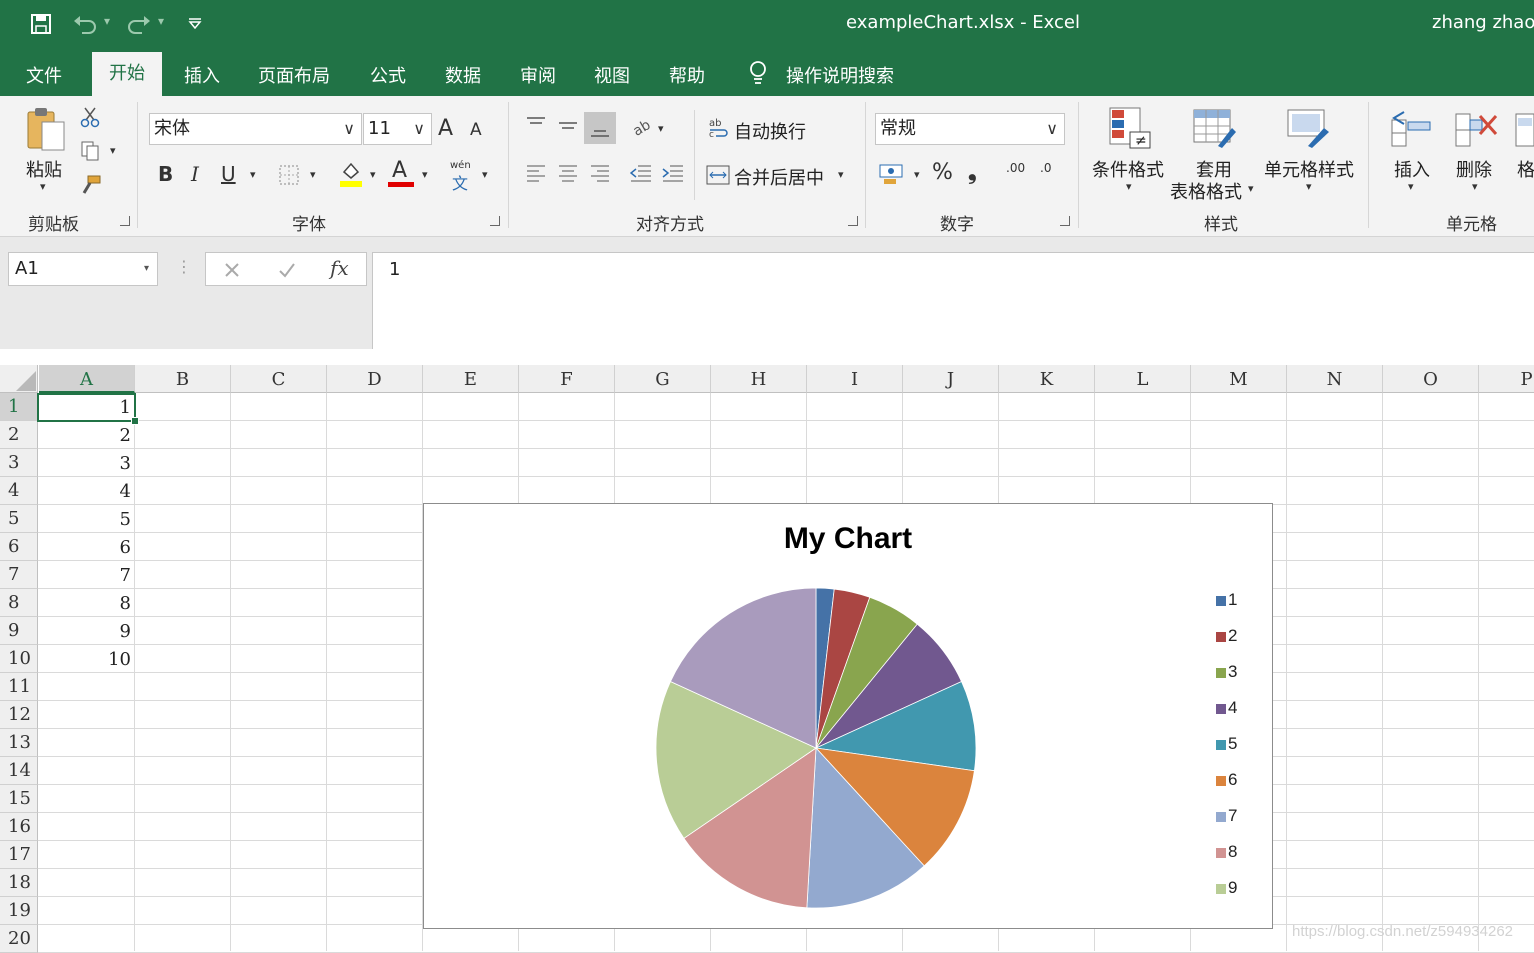 This screenshot has width=1534, height=953. What do you see at coordinates (86, 575) in the screenshot?
I see `cell-a7: 7` at bounding box center [86, 575].